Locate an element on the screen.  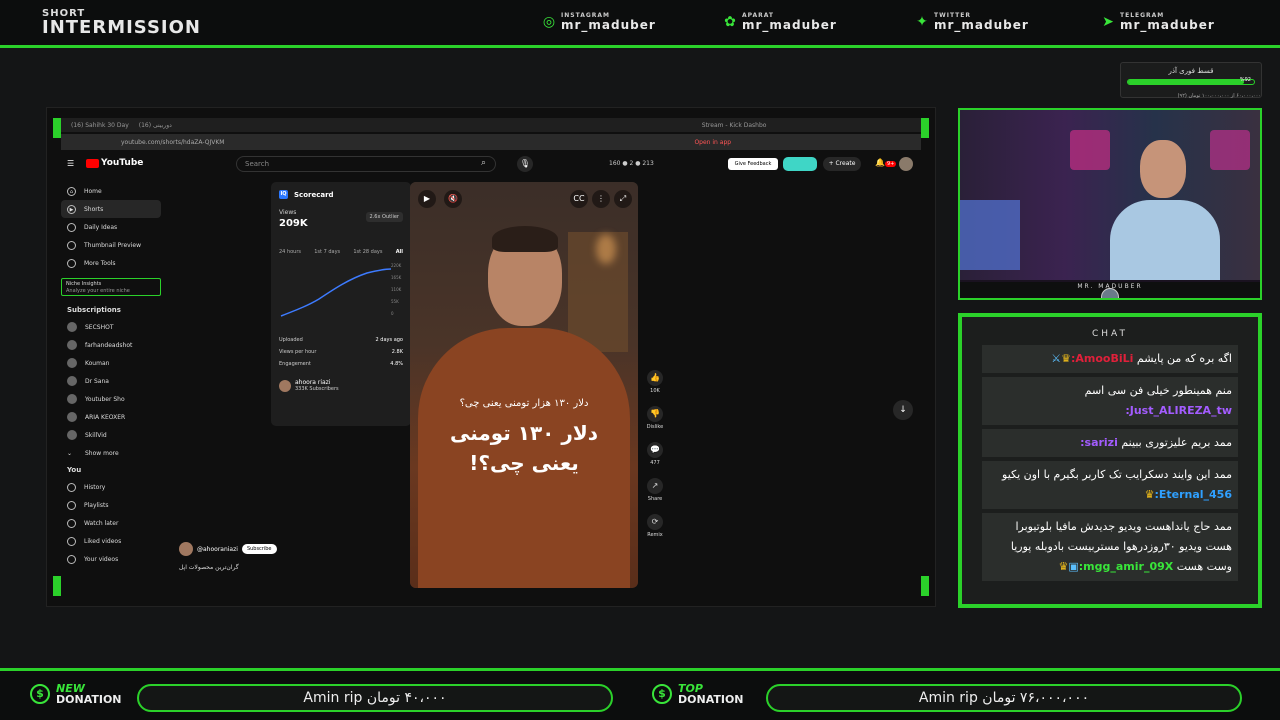
chat-title: CHAT is located at coordinates (1109, 334).